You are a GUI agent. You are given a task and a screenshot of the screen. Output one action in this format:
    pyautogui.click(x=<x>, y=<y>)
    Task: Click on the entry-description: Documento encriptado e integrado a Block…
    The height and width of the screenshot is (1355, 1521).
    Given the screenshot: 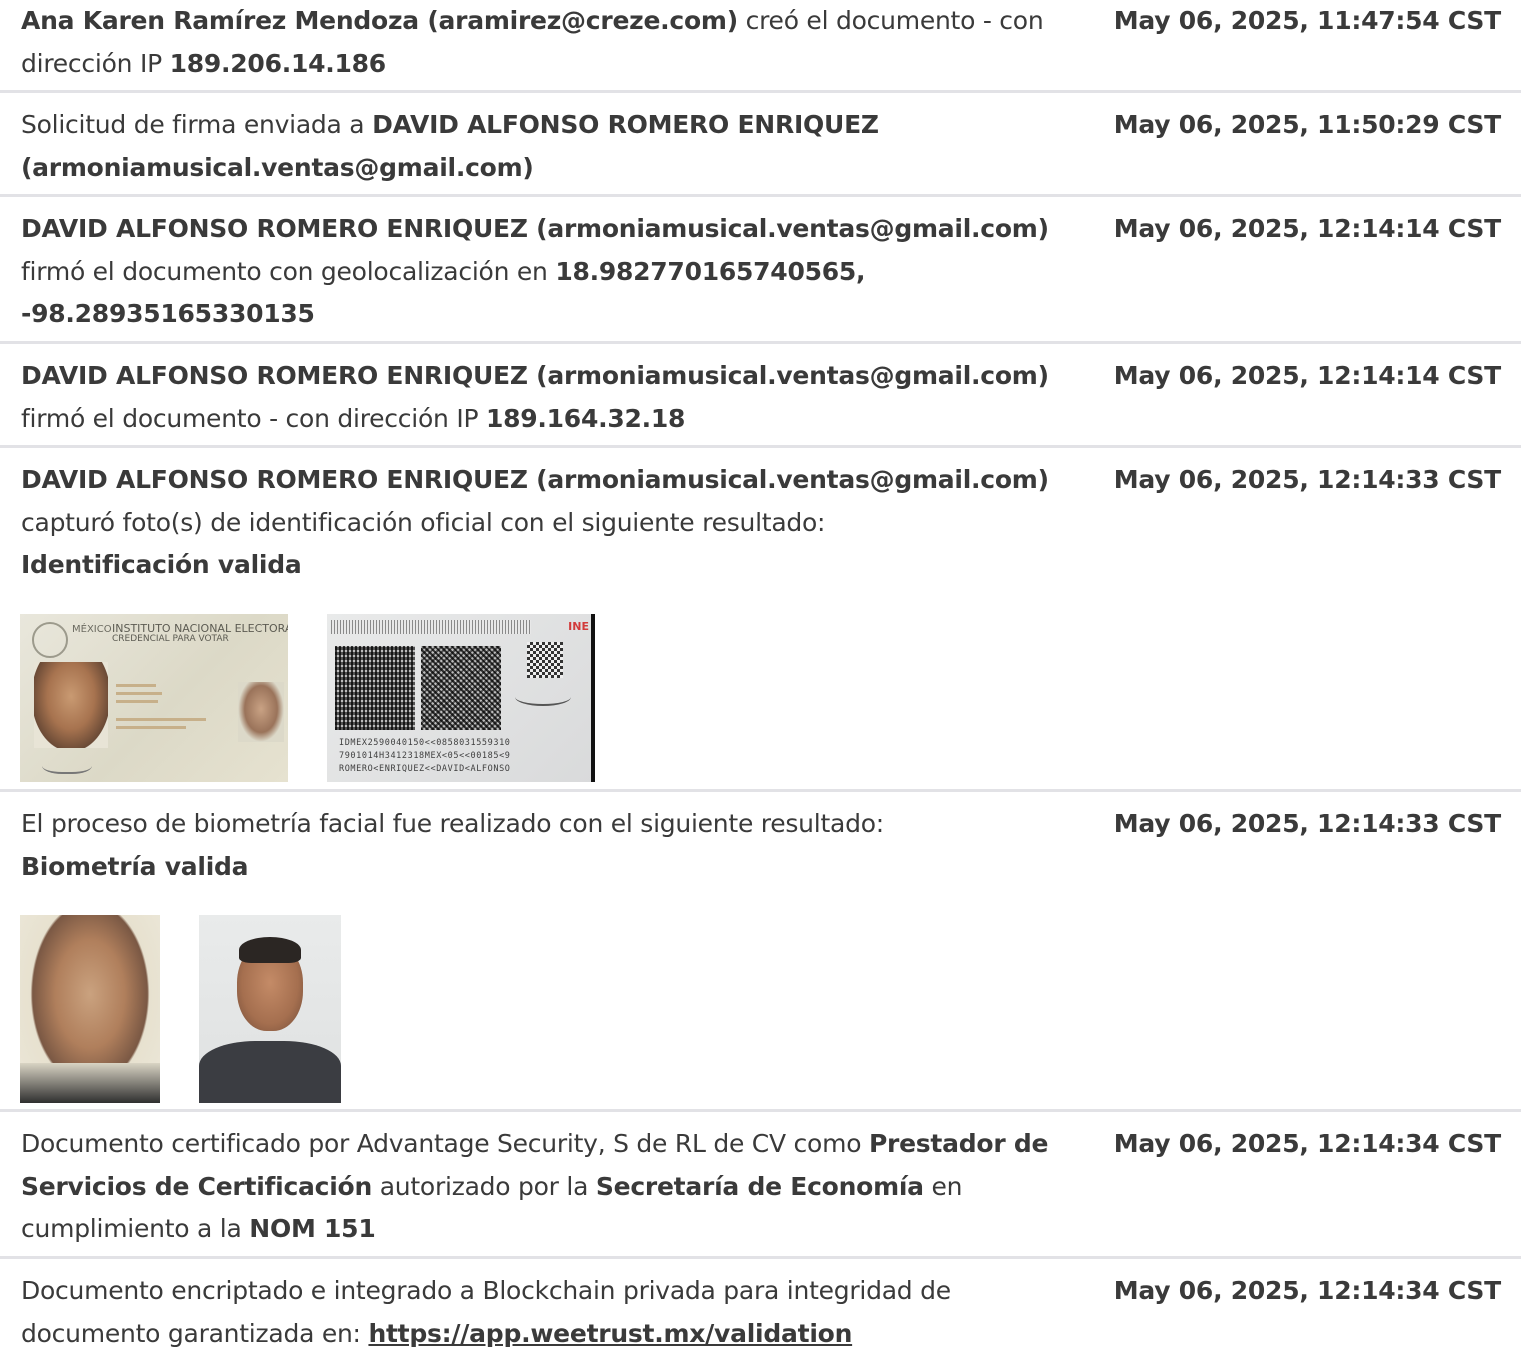 What is the action you would take?
    pyautogui.click(x=546, y=1312)
    